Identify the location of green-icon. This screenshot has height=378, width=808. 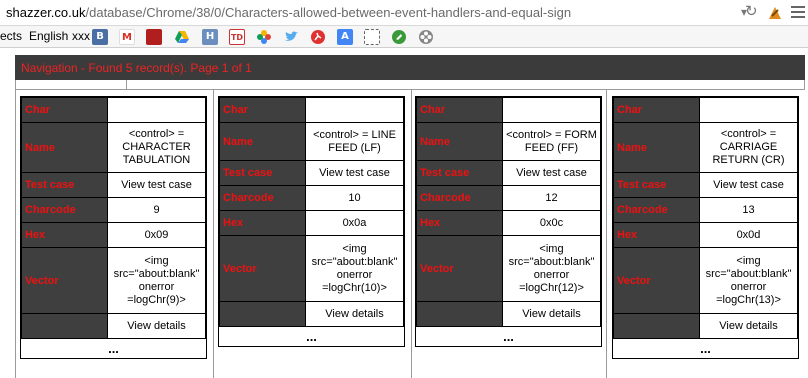
(399, 37).